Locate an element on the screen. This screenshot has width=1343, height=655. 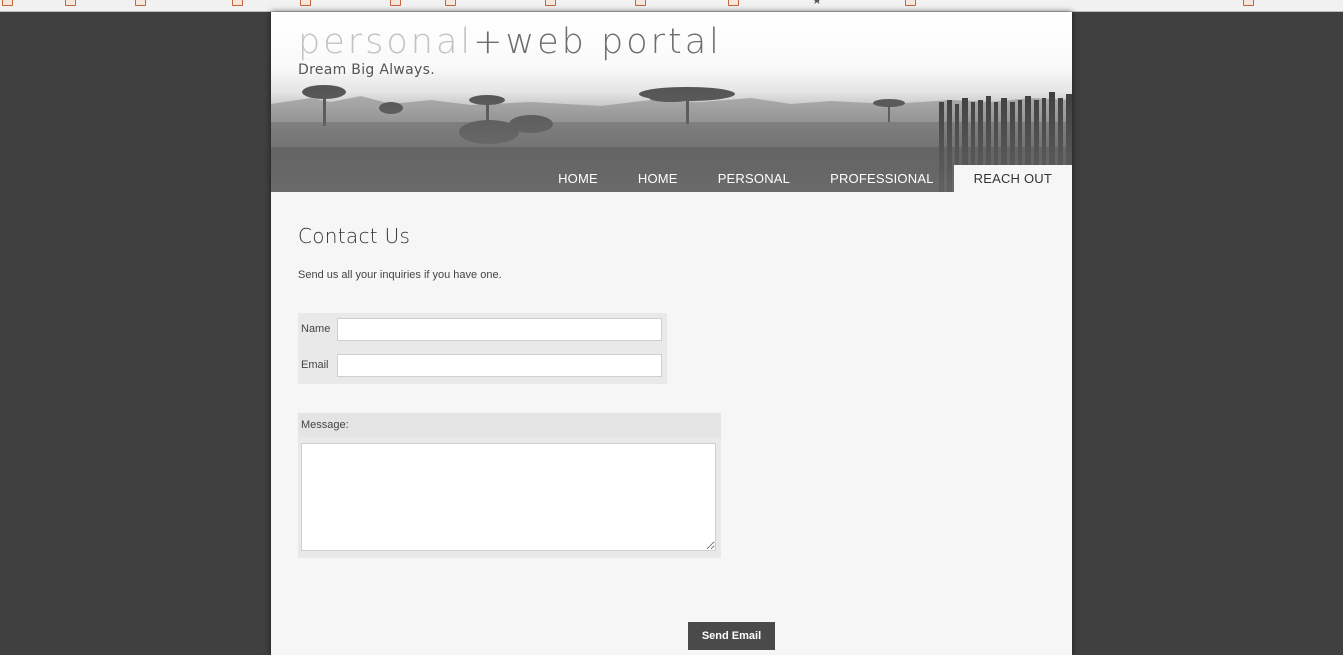
message-group: Message: is located at coordinates (509, 485).